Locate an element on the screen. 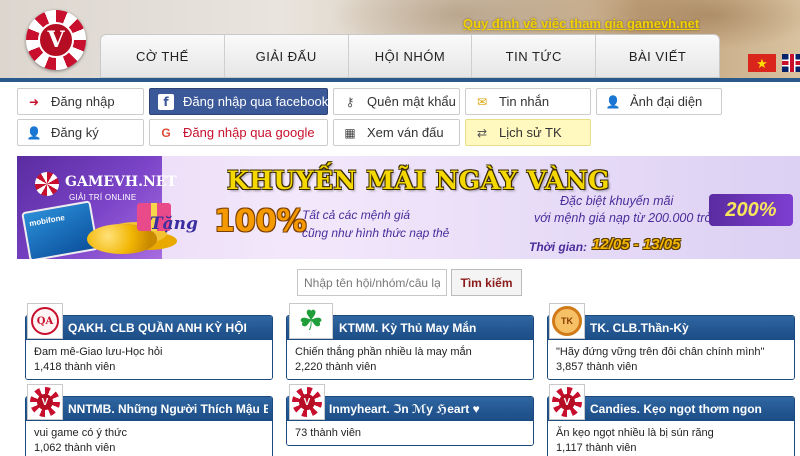 Image resolution: width=800 pixels, height=456 pixels. key-icon: ⚷ is located at coordinates (350, 101).